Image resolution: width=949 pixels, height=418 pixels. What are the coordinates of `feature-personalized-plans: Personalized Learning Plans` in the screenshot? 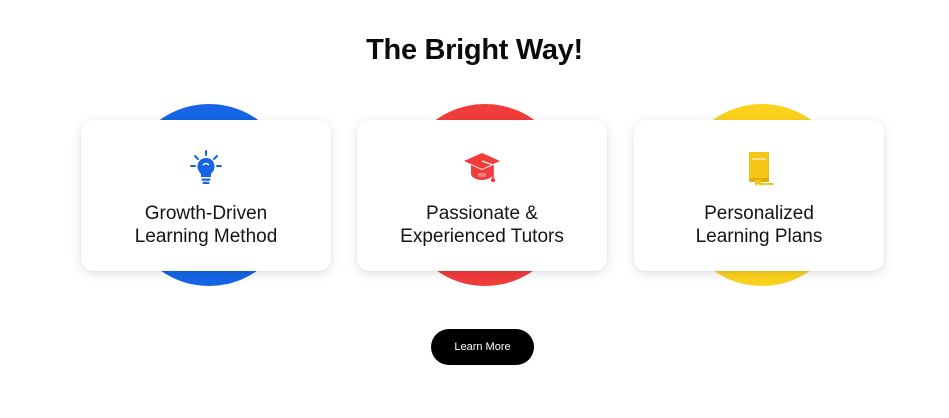 It's located at (759, 195).